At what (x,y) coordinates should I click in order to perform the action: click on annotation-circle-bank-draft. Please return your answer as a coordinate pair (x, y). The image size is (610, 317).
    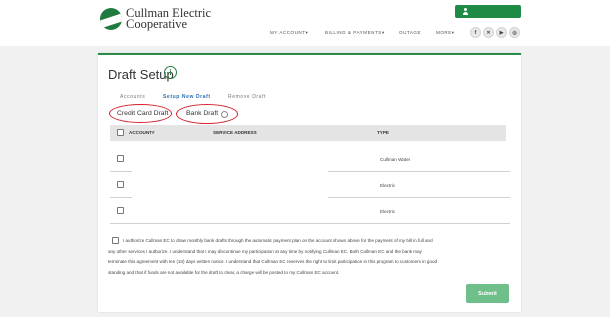
    Looking at the image, I should click on (207, 114).